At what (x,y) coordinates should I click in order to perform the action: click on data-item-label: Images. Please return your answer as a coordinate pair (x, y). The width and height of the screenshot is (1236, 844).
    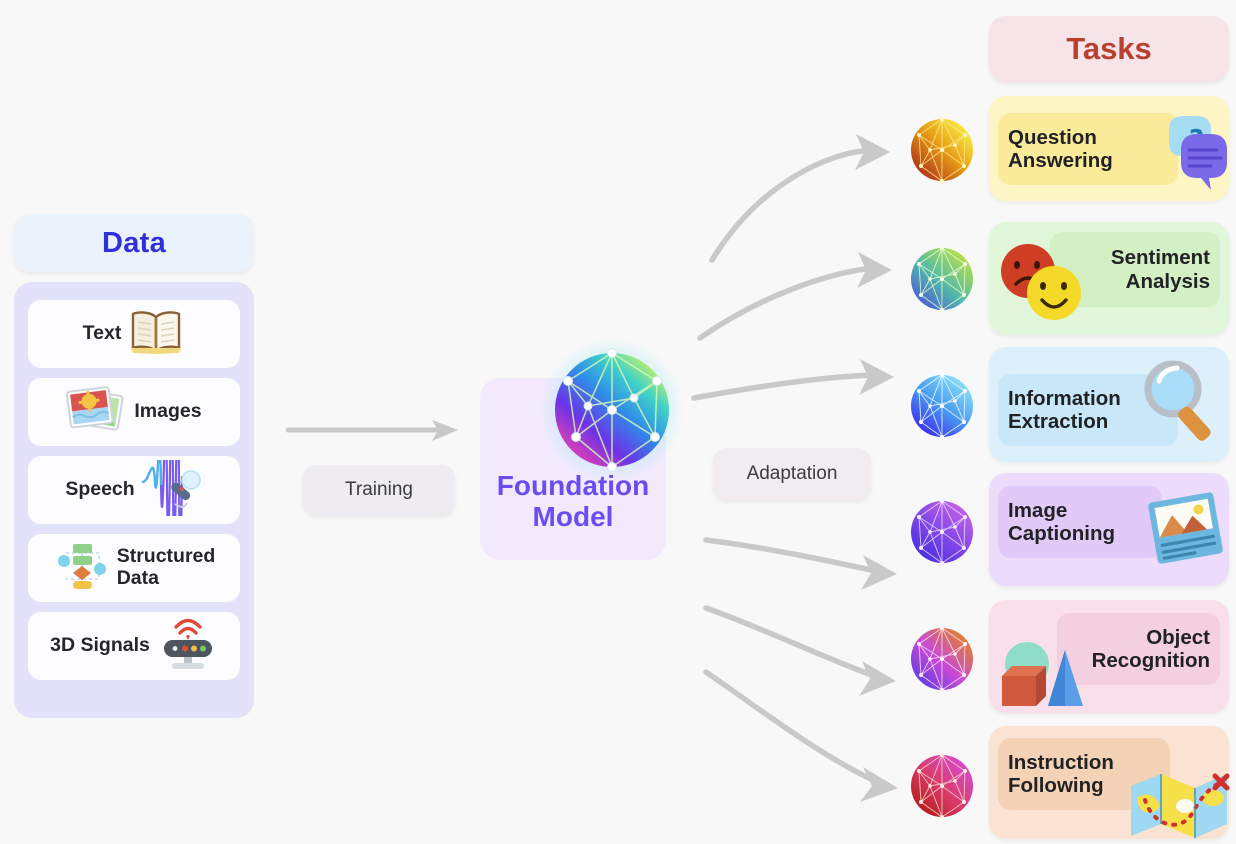
    Looking at the image, I should click on (168, 411).